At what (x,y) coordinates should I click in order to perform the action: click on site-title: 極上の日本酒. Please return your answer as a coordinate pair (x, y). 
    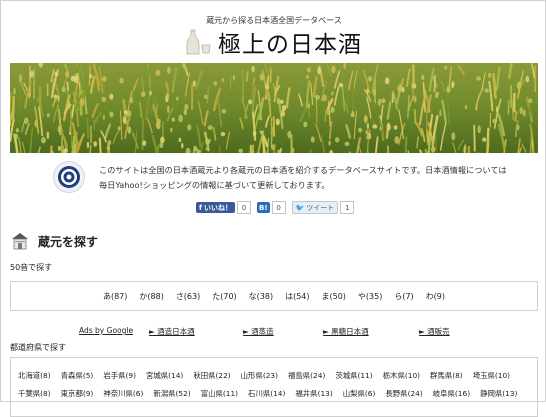
    Looking at the image, I should click on (290, 45).